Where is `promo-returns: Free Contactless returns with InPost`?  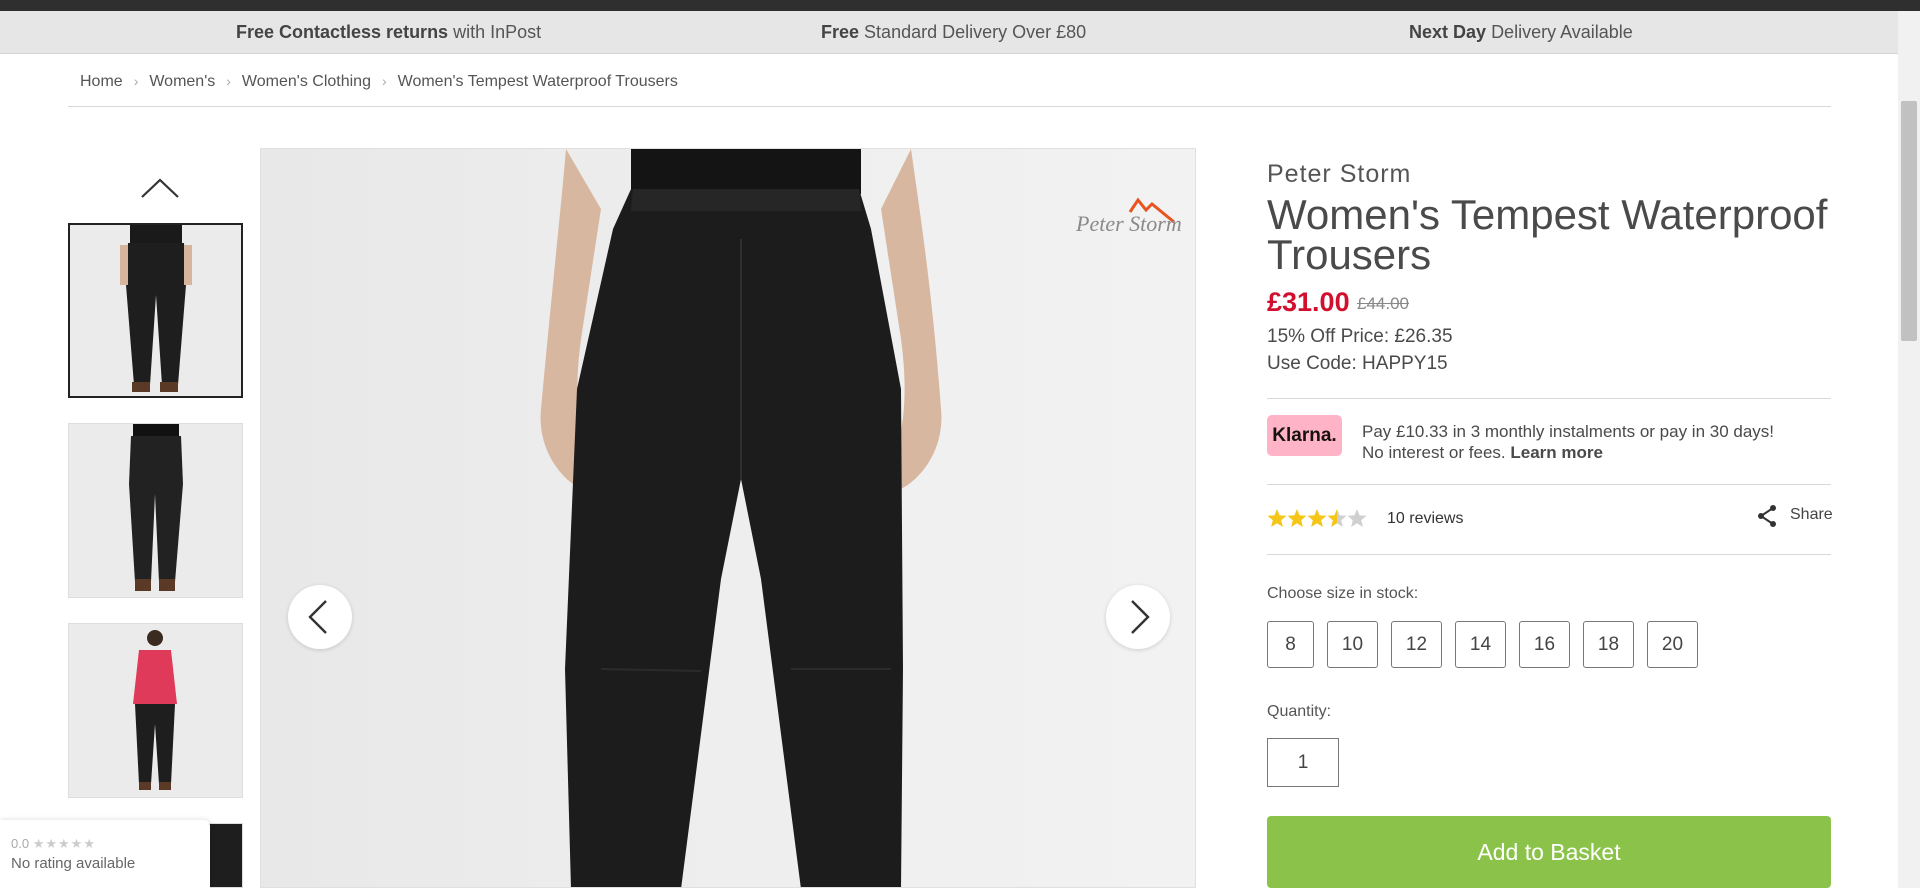
promo-returns: Free Contactless returns with InPost is located at coordinates (388, 32).